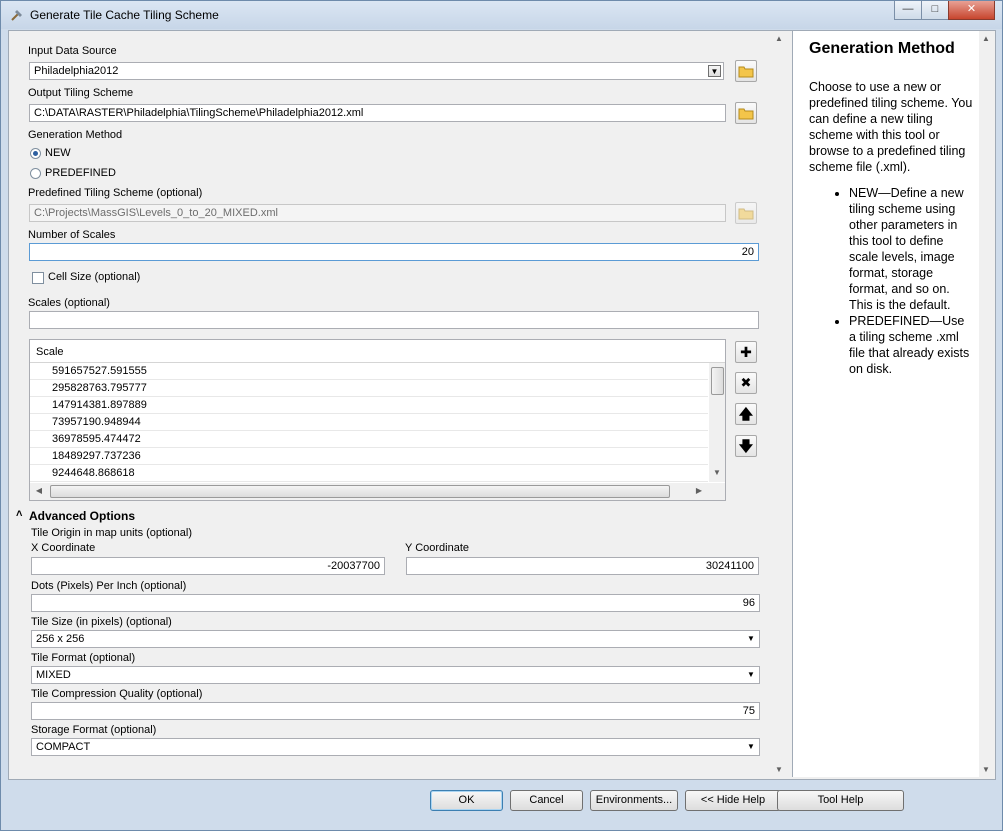 The image size is (1003, 831). I want to click on number-of-scales-field: 20, so click(394, 252).